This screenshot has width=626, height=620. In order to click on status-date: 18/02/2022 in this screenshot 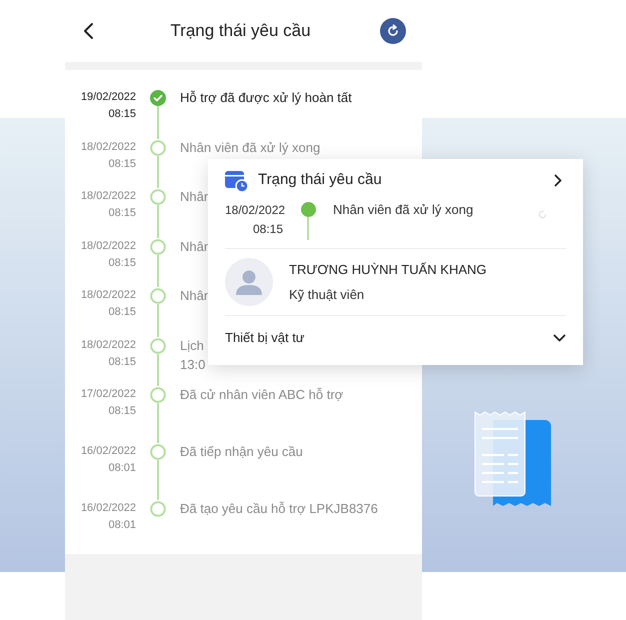, I will do `click(254, 210)`.